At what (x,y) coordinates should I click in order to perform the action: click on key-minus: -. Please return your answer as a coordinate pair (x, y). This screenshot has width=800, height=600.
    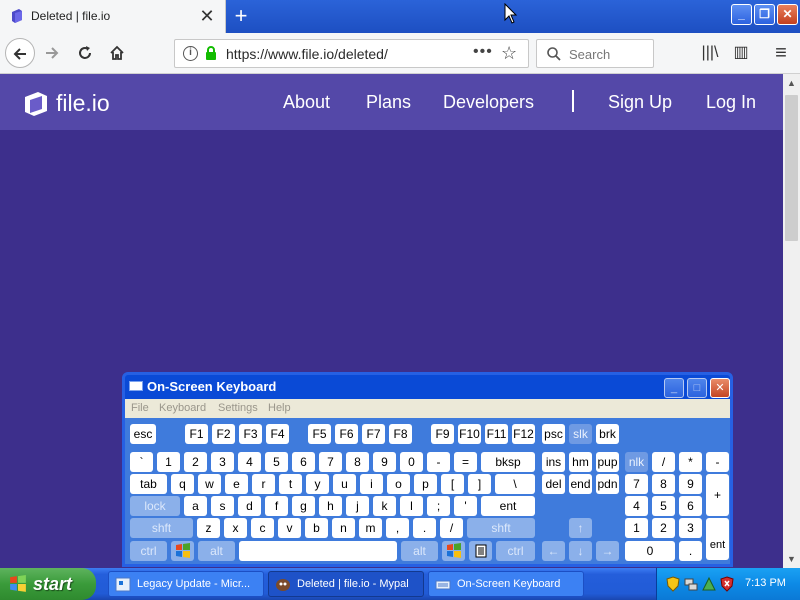
    Looking at the image, I should click on (438, 462).